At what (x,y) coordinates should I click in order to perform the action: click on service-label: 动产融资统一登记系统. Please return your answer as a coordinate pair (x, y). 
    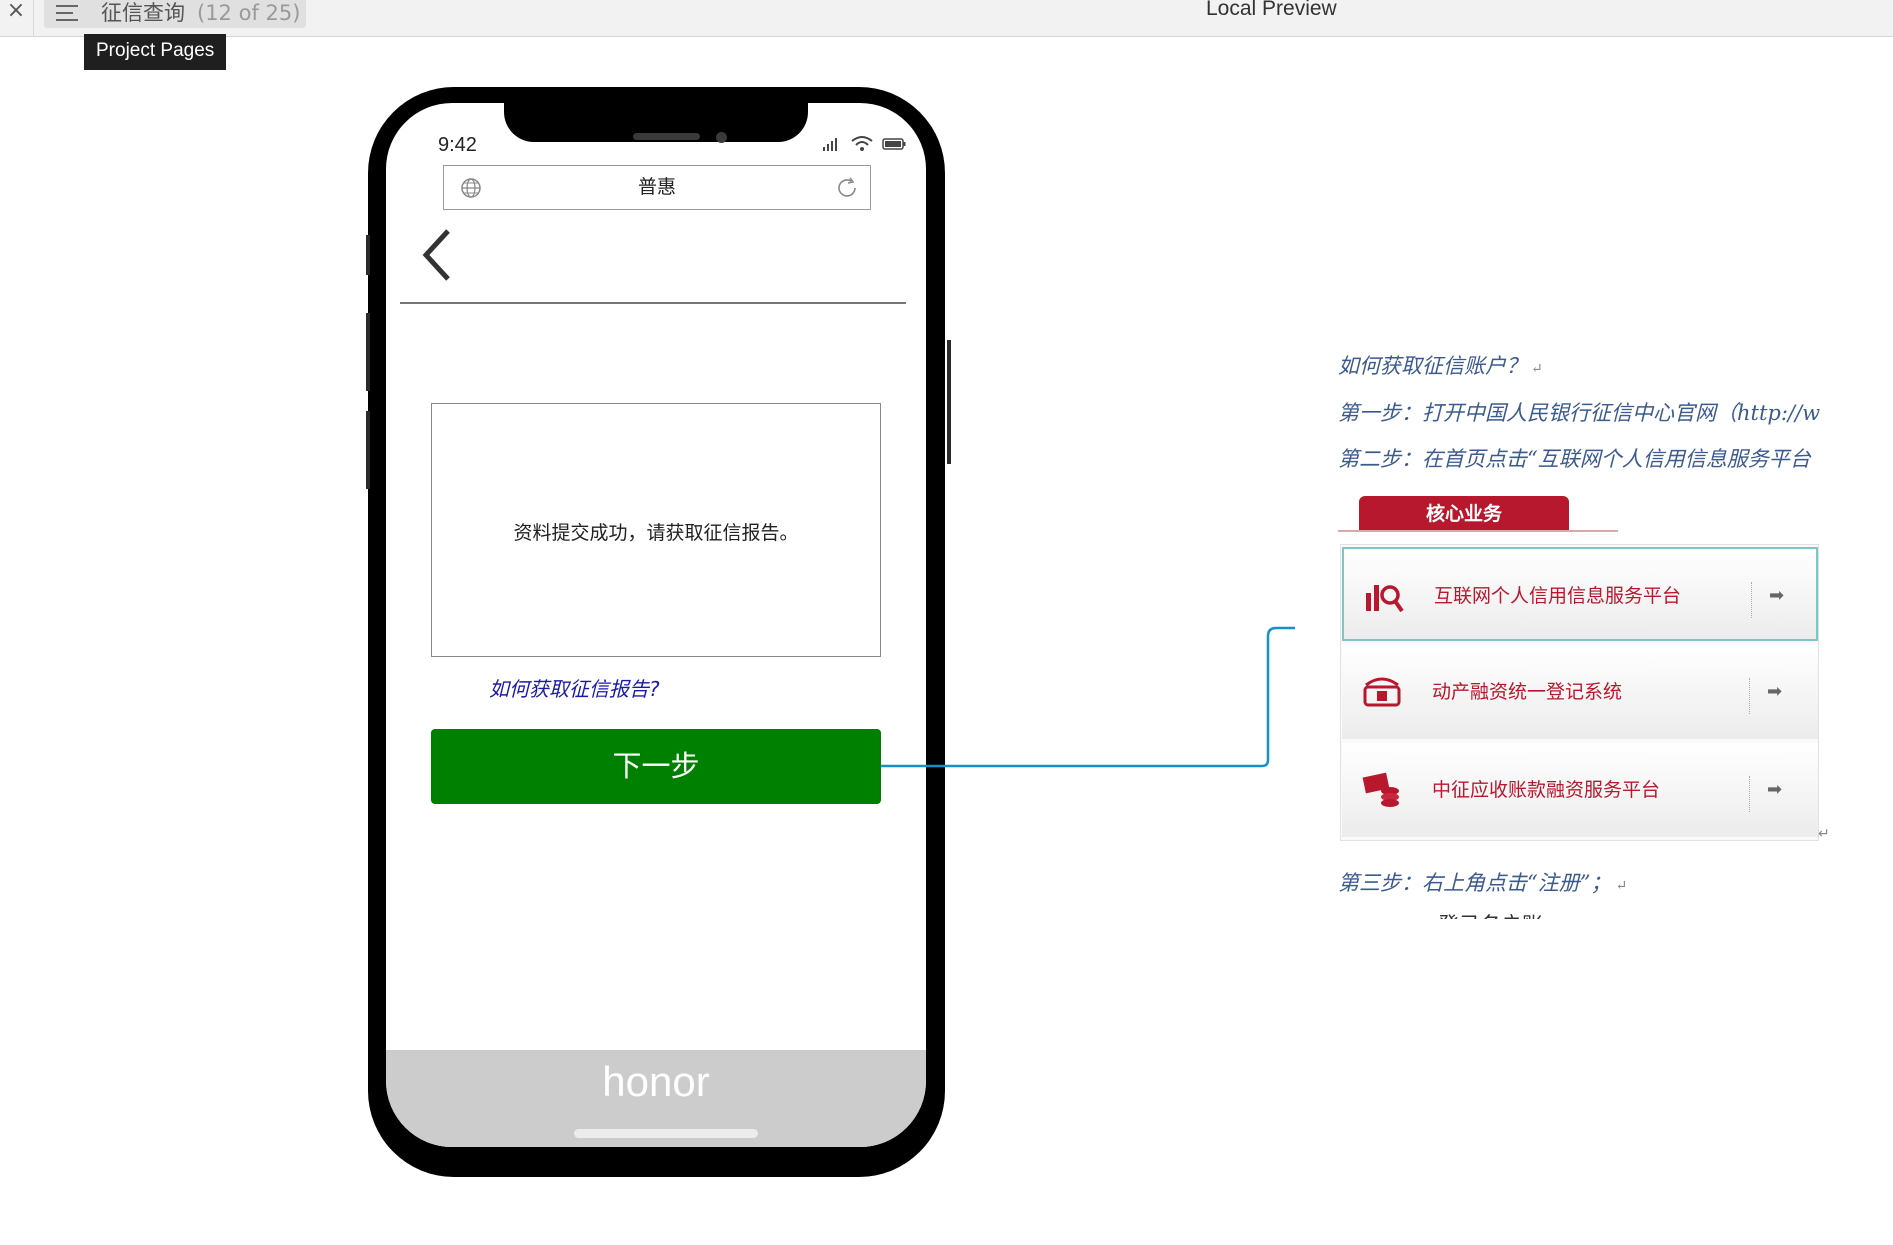
    Looking at the image, I should click on (1527, 692).